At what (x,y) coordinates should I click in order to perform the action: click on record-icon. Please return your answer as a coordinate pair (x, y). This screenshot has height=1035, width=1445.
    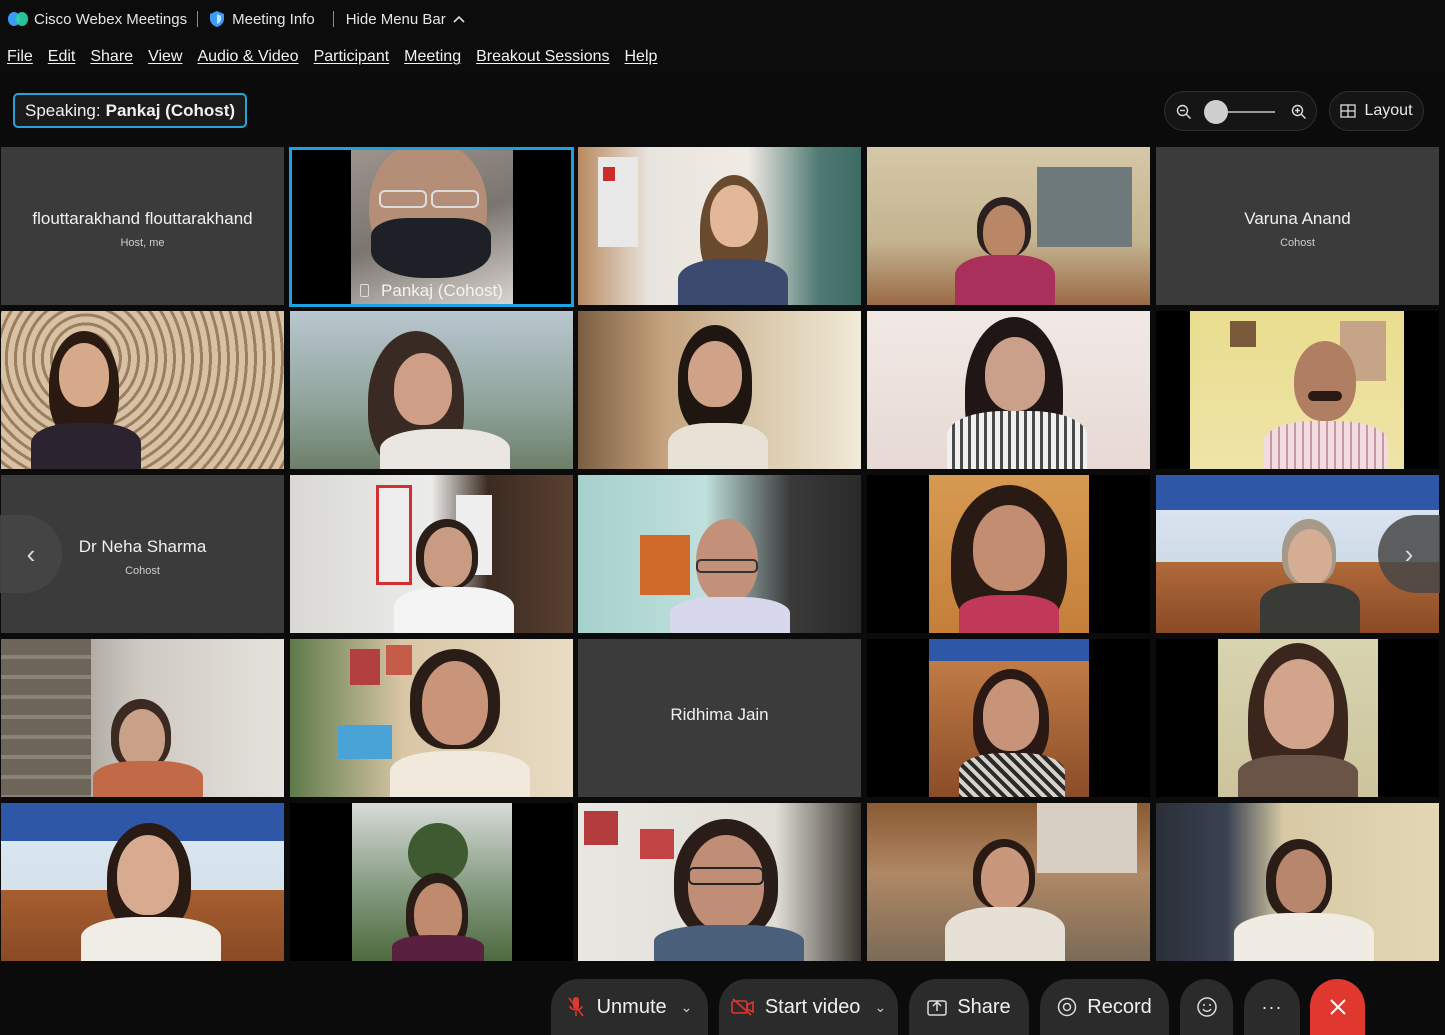
    Looking at the image, I should click on (1067, 1007).